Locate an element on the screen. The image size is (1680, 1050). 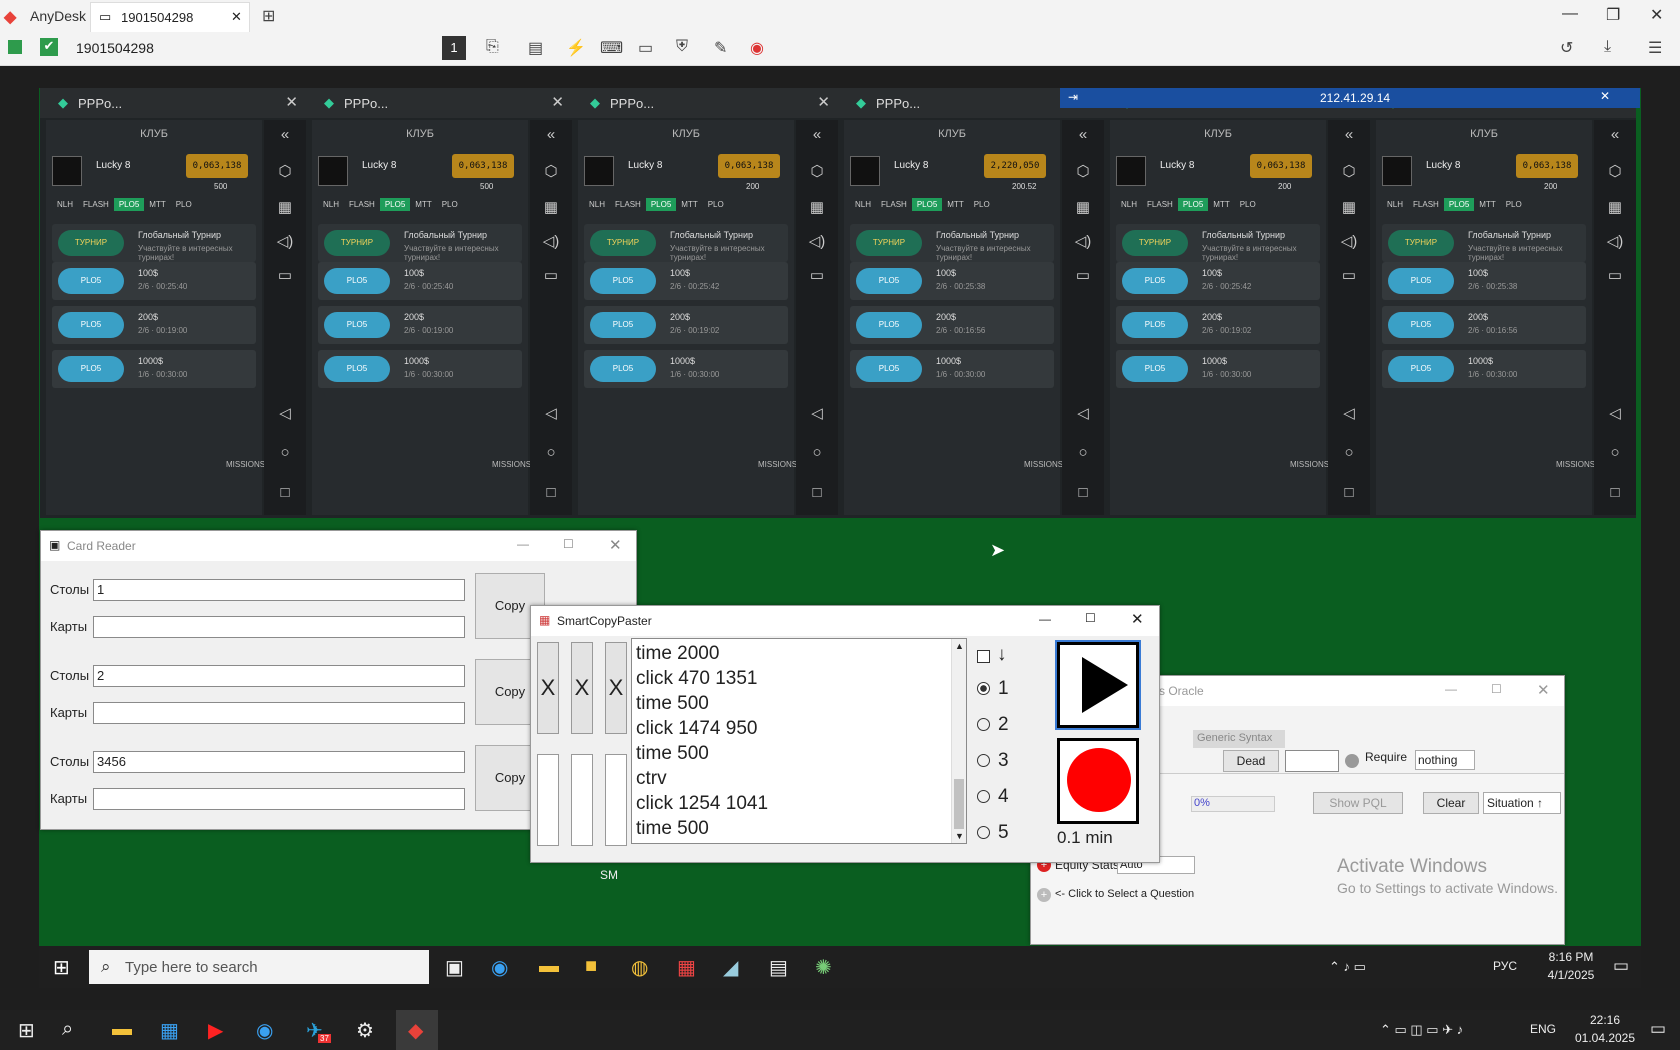
game-card: PLO5 200$ 2/6 · 00:19:00 is located at coordinates (420, 325).